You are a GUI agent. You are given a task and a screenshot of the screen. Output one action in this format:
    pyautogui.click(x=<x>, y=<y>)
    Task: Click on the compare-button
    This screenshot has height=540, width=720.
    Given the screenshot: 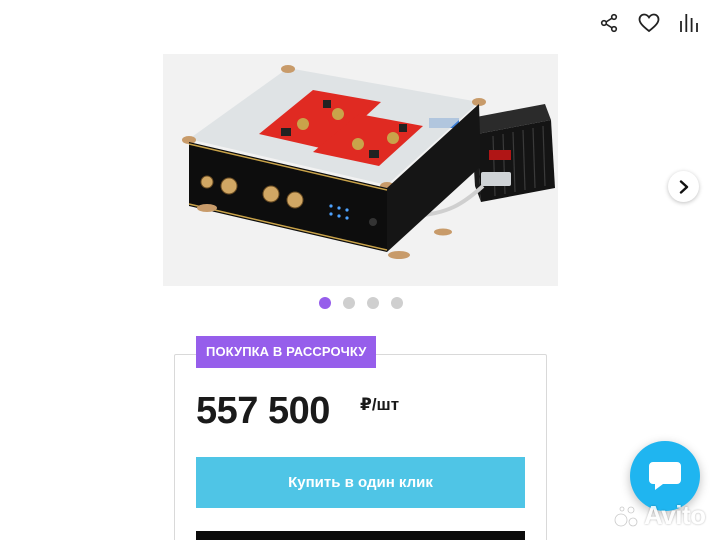 What is the action you would take?
    pyautogui.click(x=689, y=23)
    